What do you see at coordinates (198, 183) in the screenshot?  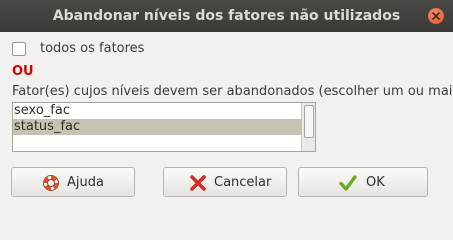 I see `x-mark-icon` at bounding box center [198, 183].